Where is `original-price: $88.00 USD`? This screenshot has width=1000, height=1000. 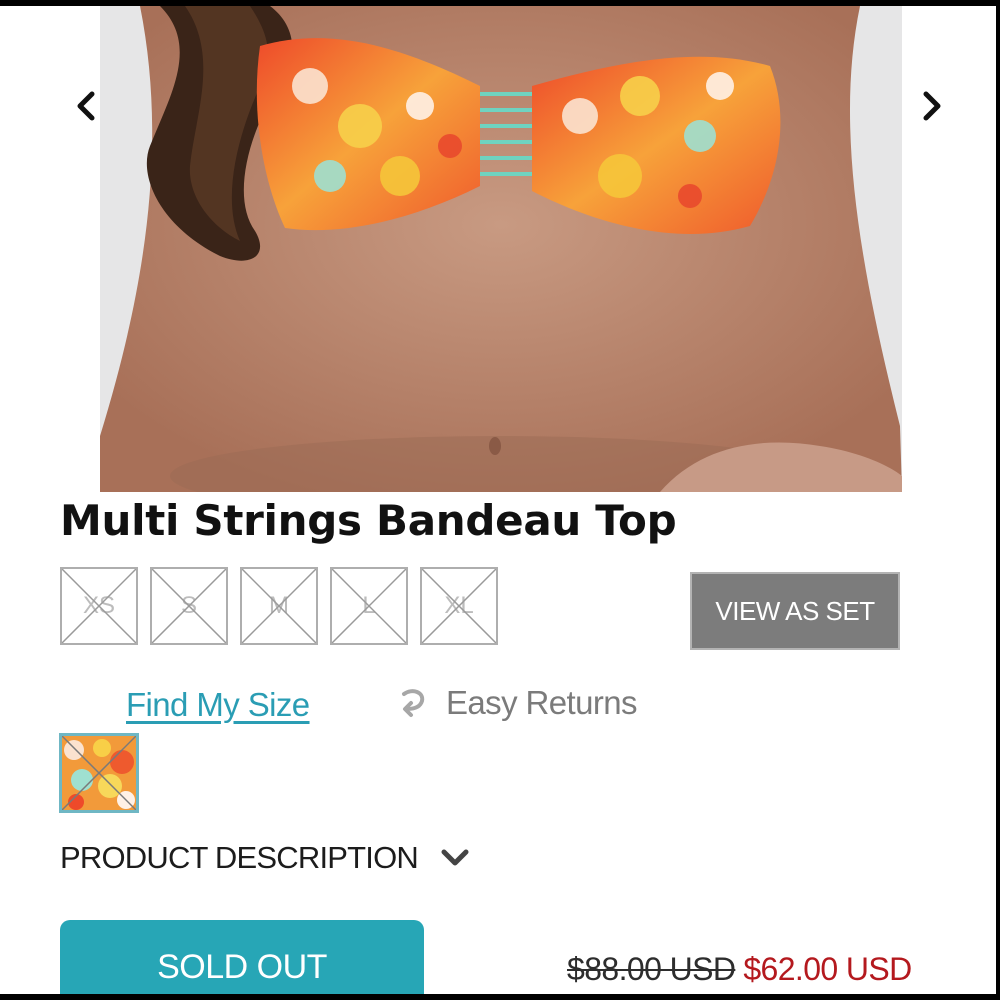 original-price: $88.00 USD is located at coordinates (651, 969).